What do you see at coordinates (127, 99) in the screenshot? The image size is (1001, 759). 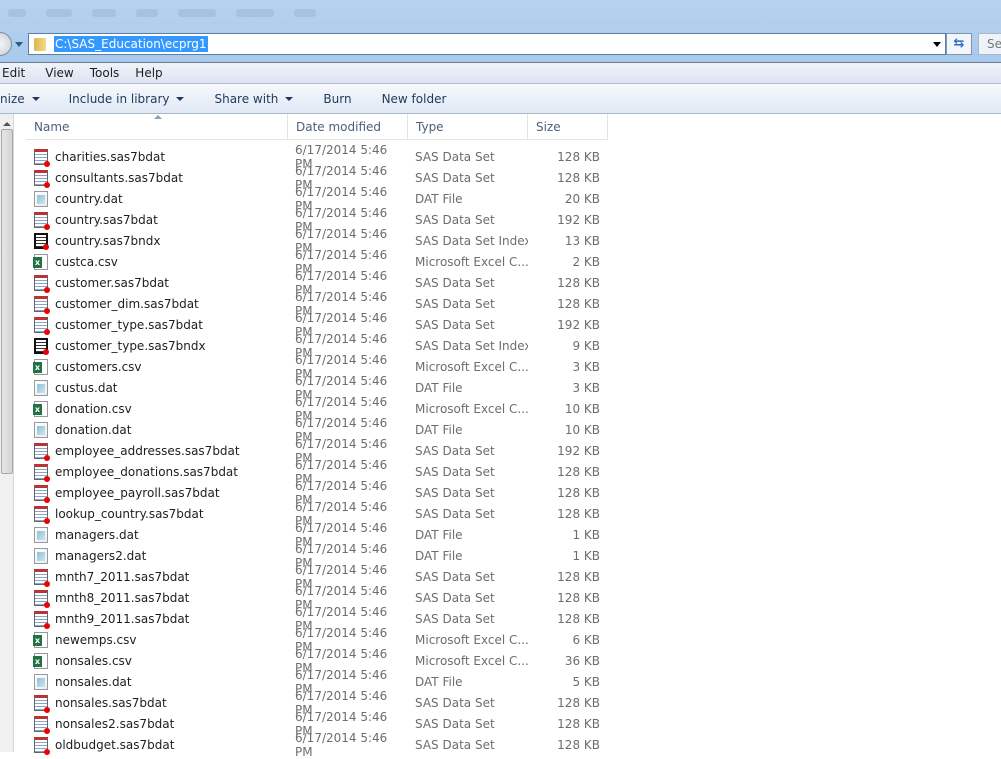 I see `include-in-library-button: Include in library` at bounding box center [127, 99].